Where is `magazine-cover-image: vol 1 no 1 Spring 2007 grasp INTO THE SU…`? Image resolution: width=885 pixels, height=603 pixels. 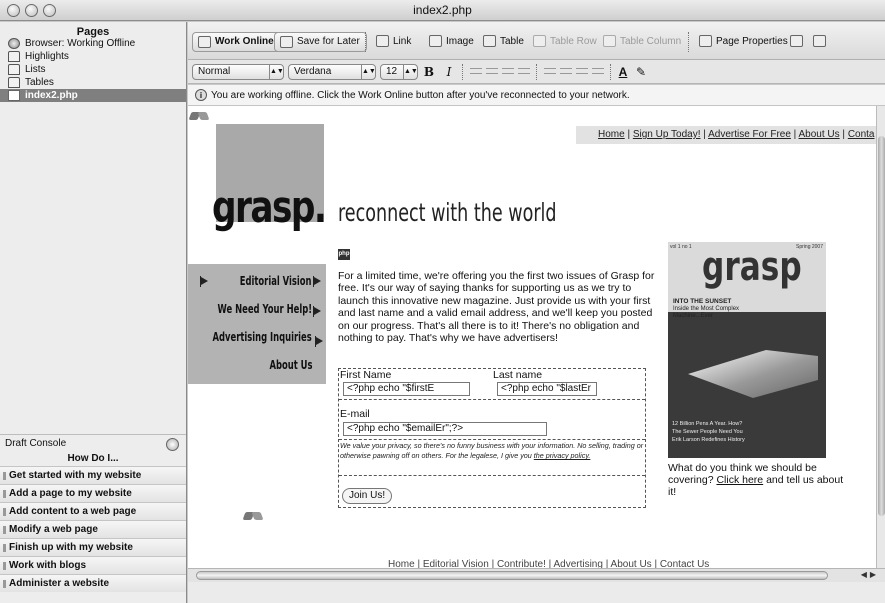
magazine-cover-image: vol 1 no 1 Spring 2007 grasp INTO THE SU… is located at coordinates (747, 350).